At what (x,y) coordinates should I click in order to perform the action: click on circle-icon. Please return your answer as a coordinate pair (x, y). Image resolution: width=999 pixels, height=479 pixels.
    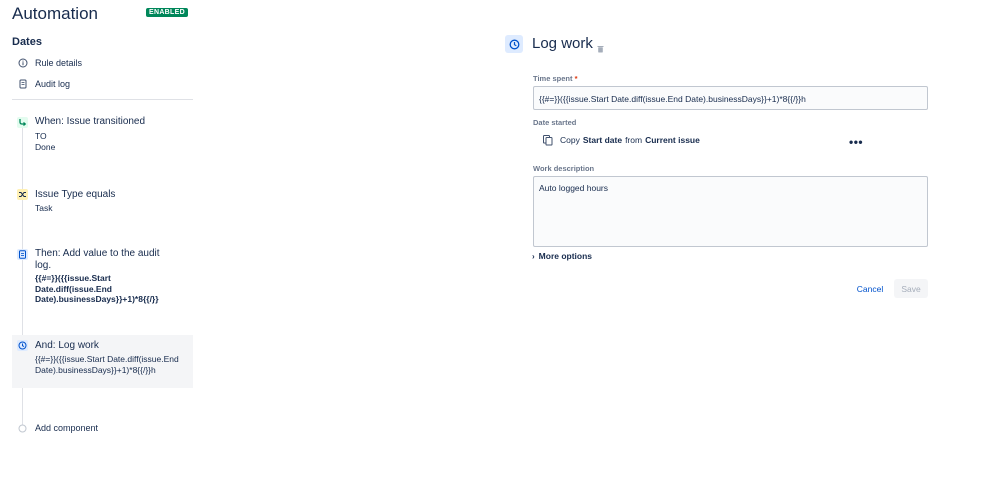
    Looking at the image, I should click on (22, 428).